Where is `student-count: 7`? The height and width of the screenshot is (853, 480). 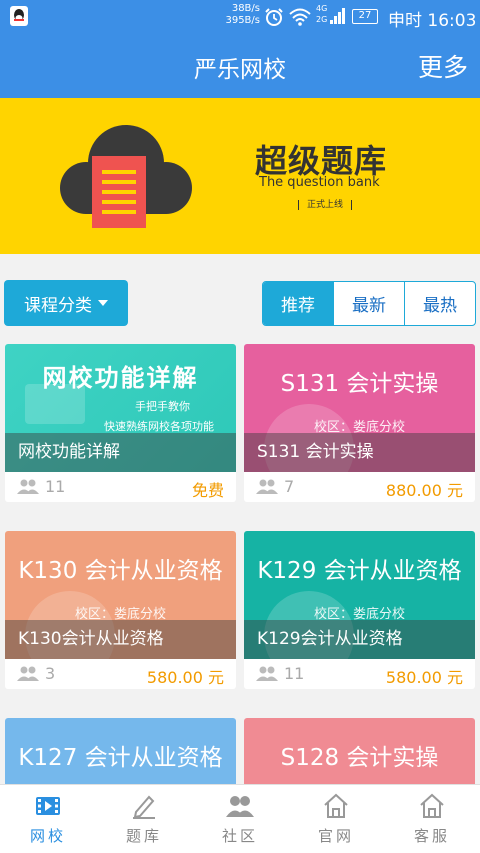
student-count: 7 is located at coordinates (289, 486).